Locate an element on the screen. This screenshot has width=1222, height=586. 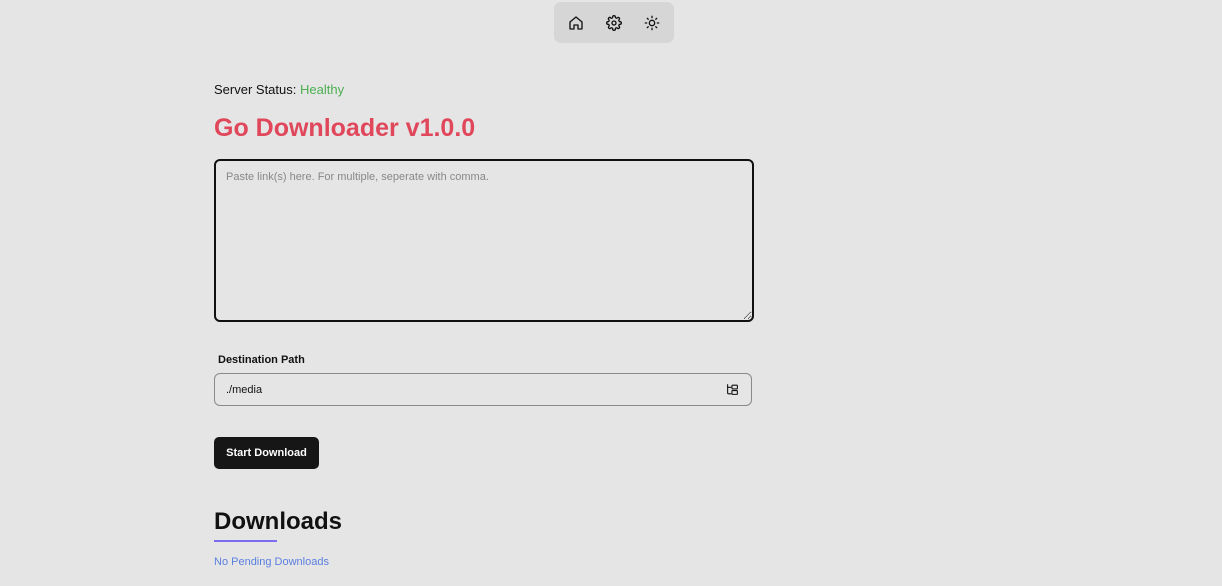
home-icon is located at coordinates (576, 22).